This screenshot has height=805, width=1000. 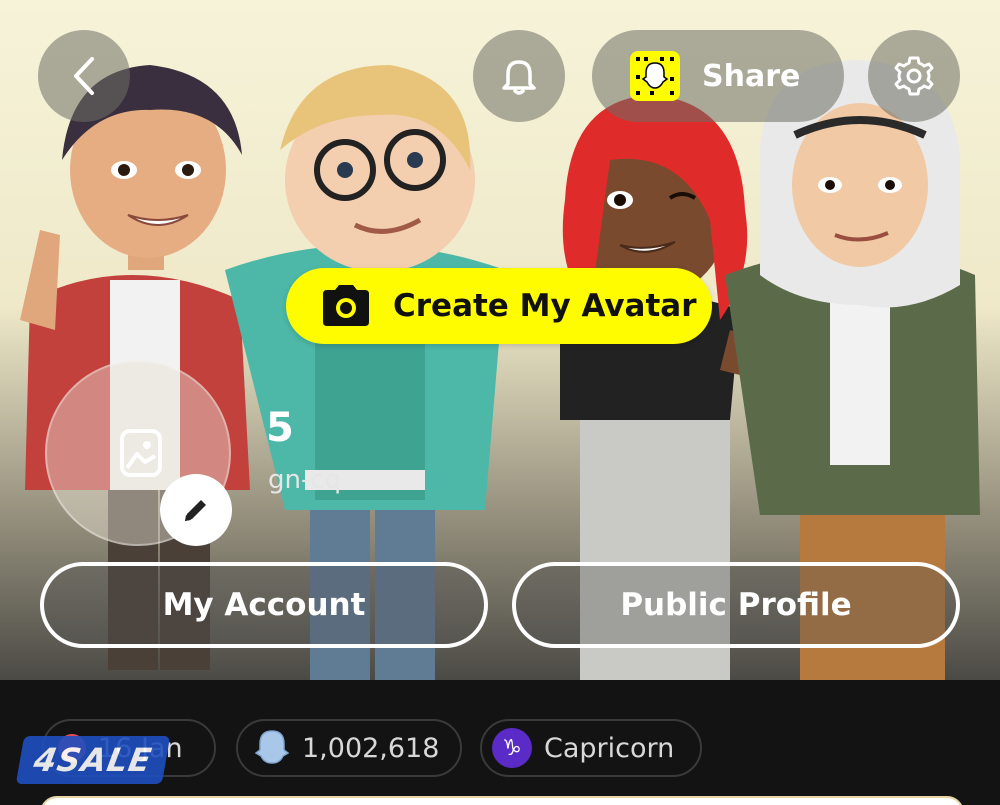 I want to click on image-icon, so click(x=141, y=453).